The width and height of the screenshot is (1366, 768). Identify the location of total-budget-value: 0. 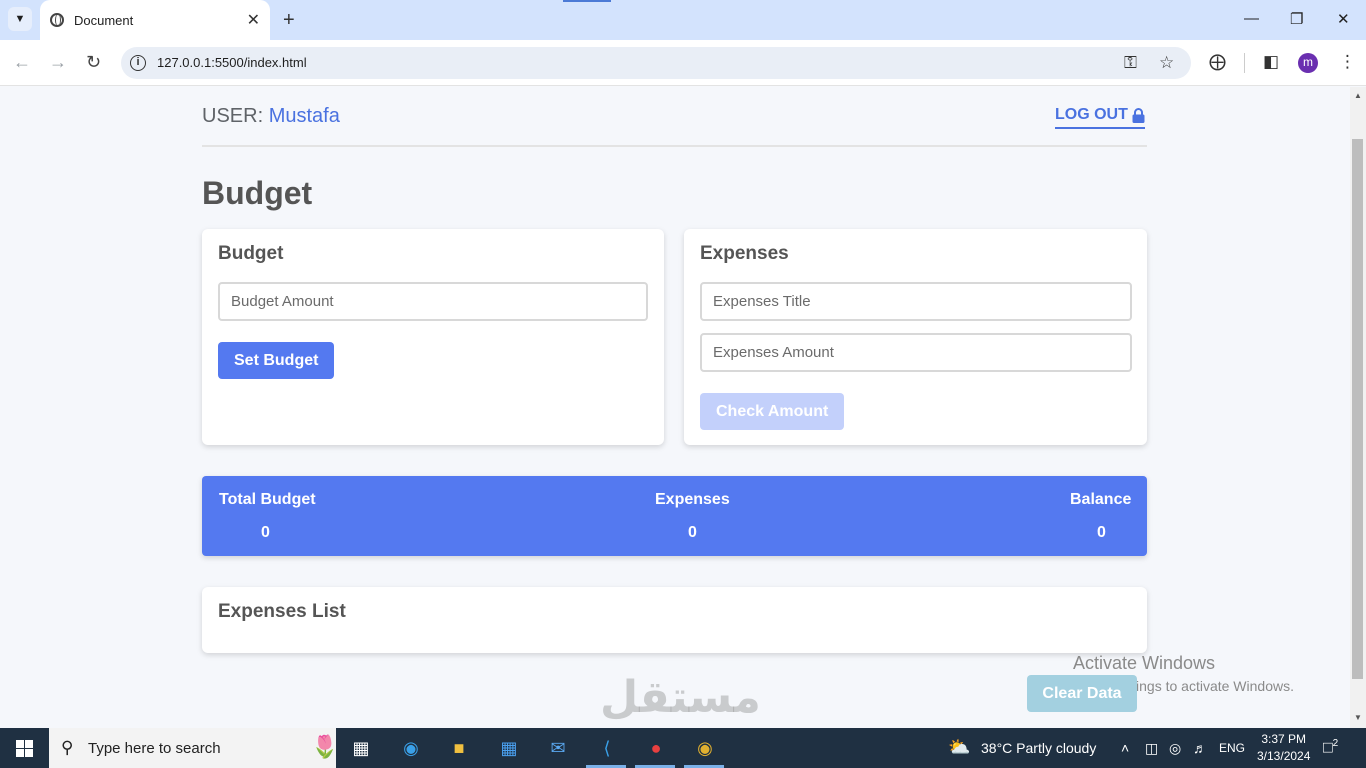
(265, 532).